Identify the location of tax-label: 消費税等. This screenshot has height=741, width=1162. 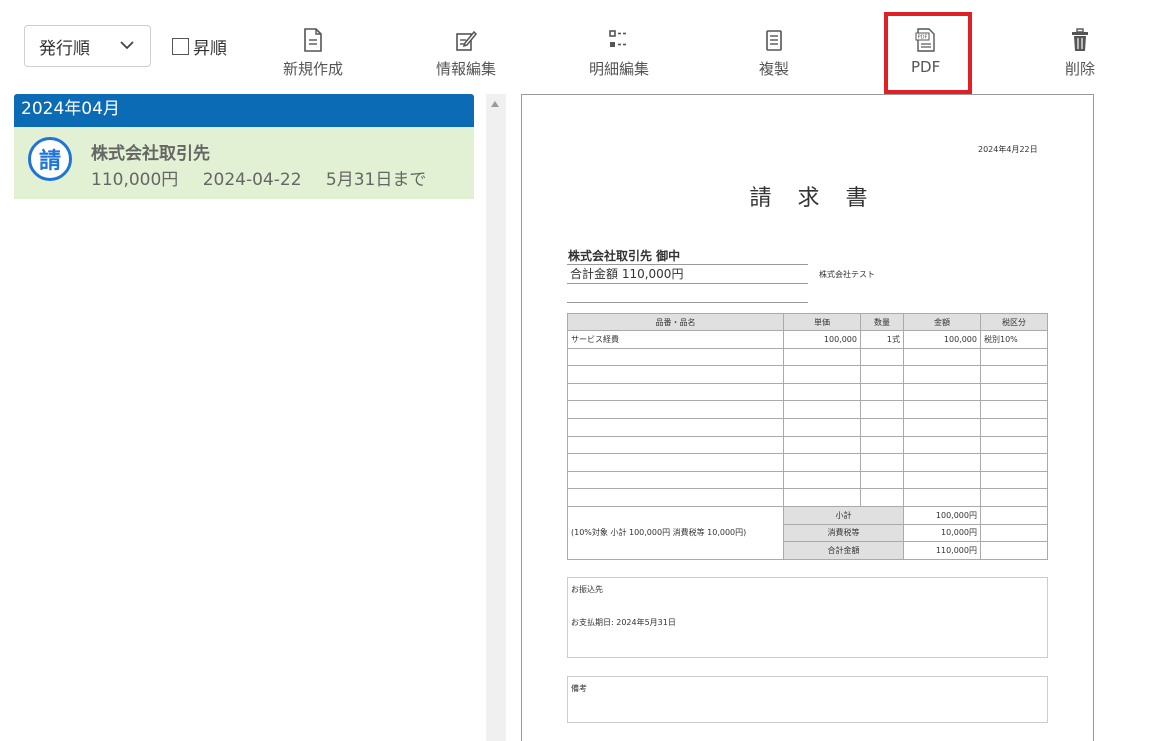
(843, 533).